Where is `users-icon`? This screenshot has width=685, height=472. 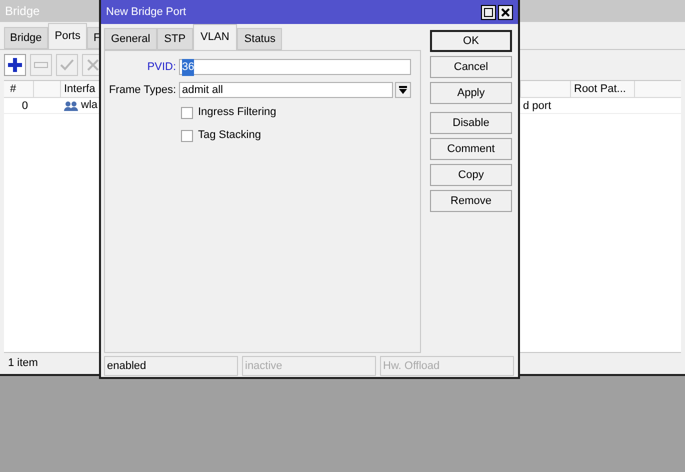
users-icon is located at coordinates (71, 105).